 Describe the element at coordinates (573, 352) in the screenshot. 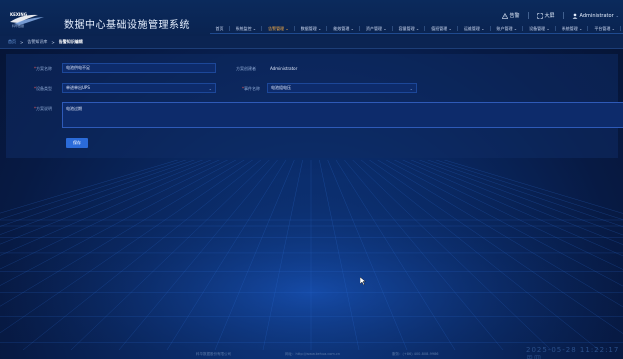

I see `footer-clock: 2025-05-28 11:22:17 周四` at that location.